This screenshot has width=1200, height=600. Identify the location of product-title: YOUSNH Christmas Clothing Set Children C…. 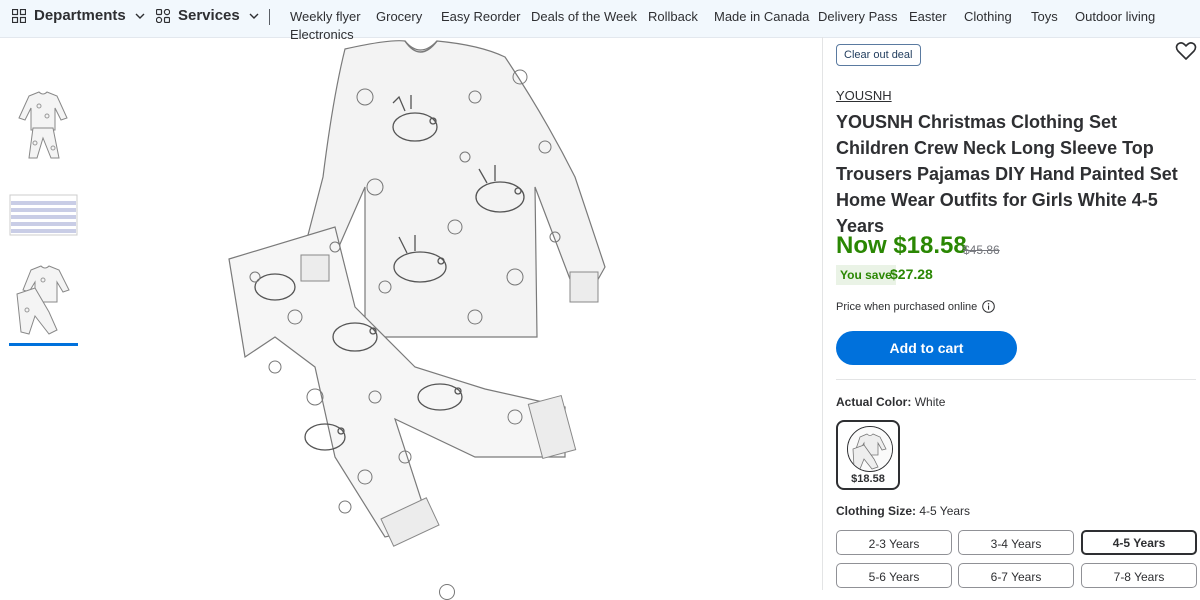
(1007, 174).